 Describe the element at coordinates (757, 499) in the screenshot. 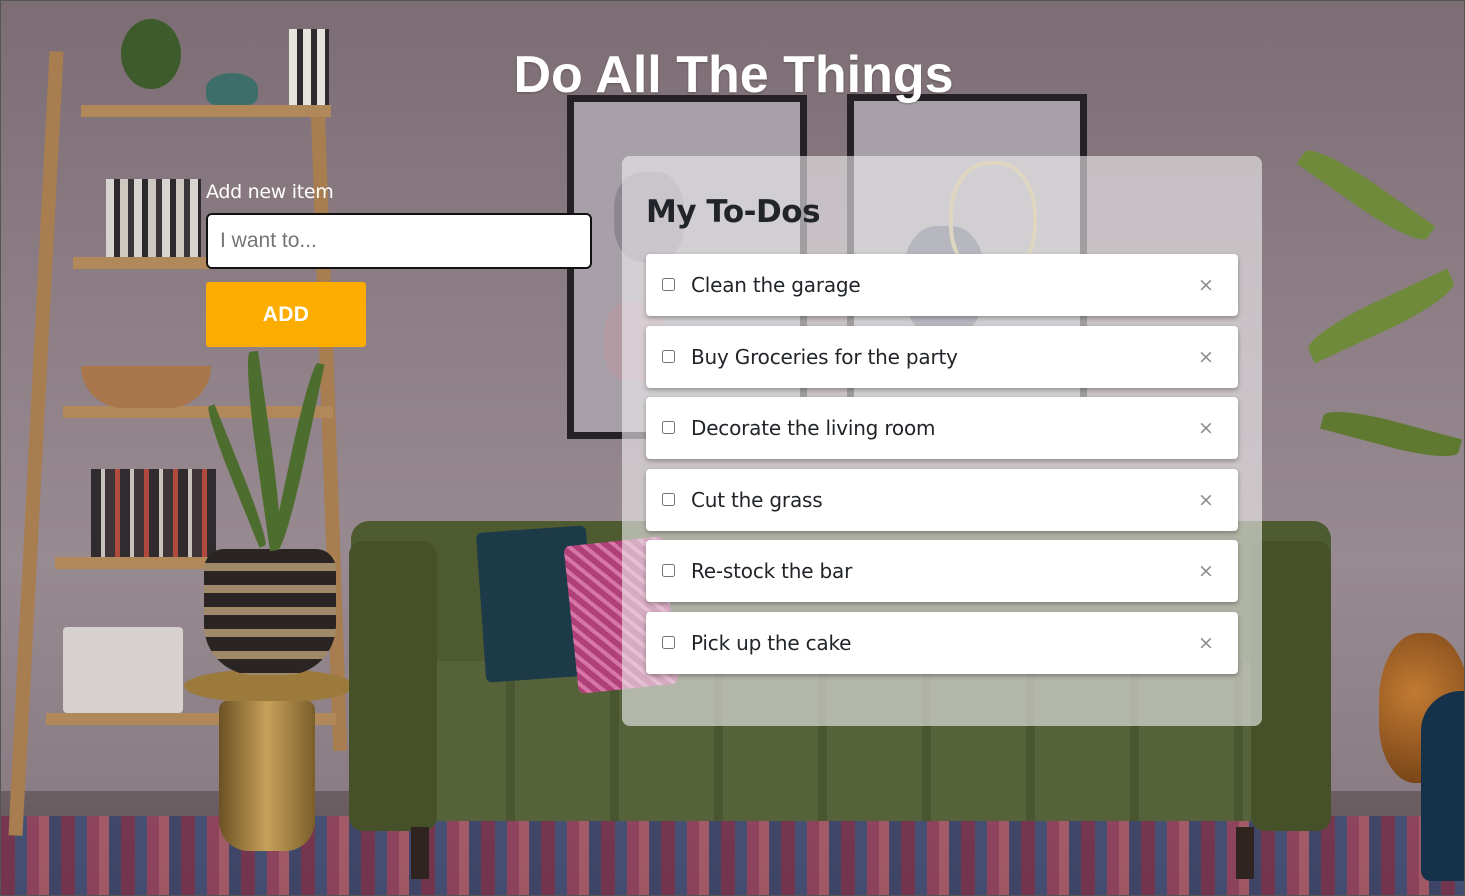

I see `todo-item-label: Cut the grass` at that location.